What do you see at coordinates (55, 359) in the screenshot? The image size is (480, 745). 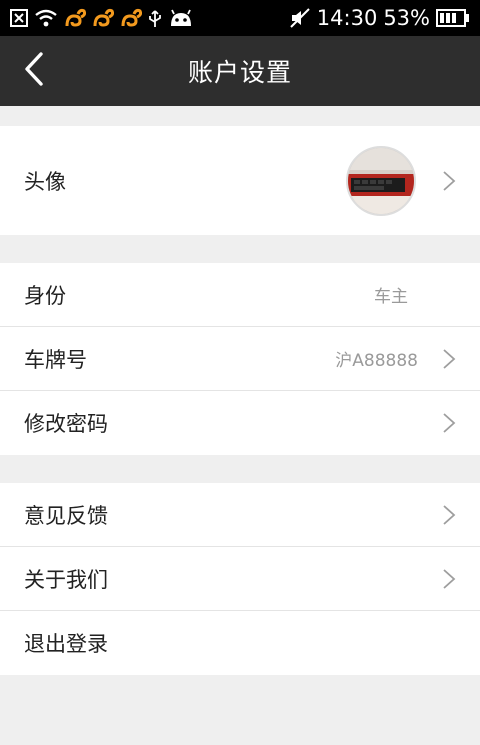 I see `row-label: 车牌号` at bounding box center [55, 359].